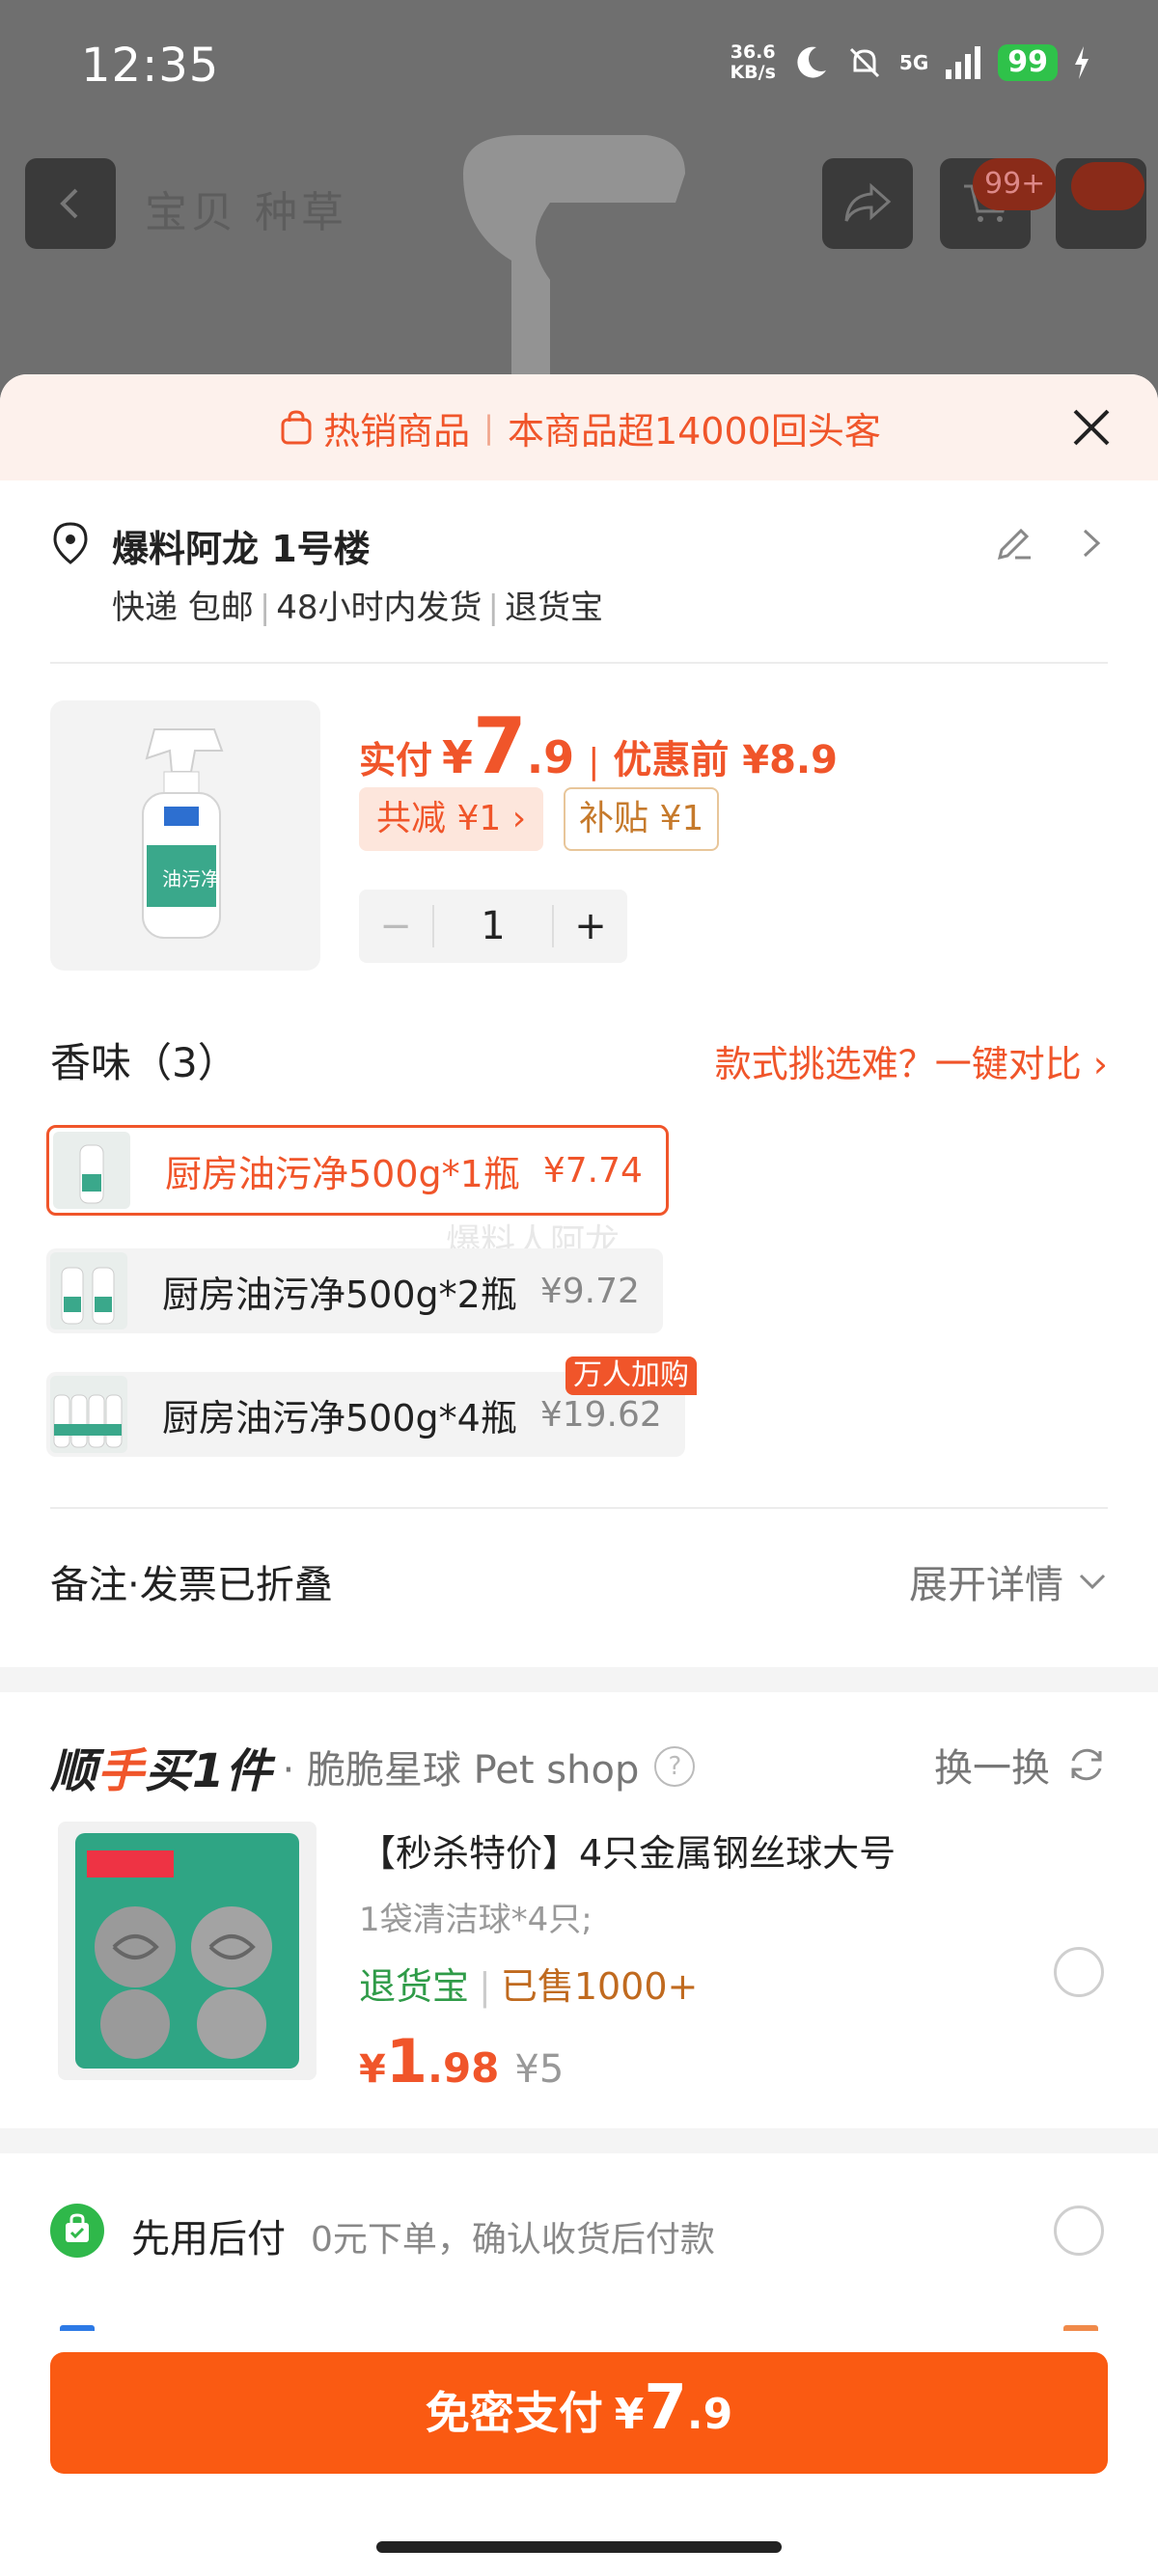 This screenshot has width=1158, height=2576. Describe the element at coordinates (1028, 63) in the screenshot. I see `battery-indicator: 99` at that location.